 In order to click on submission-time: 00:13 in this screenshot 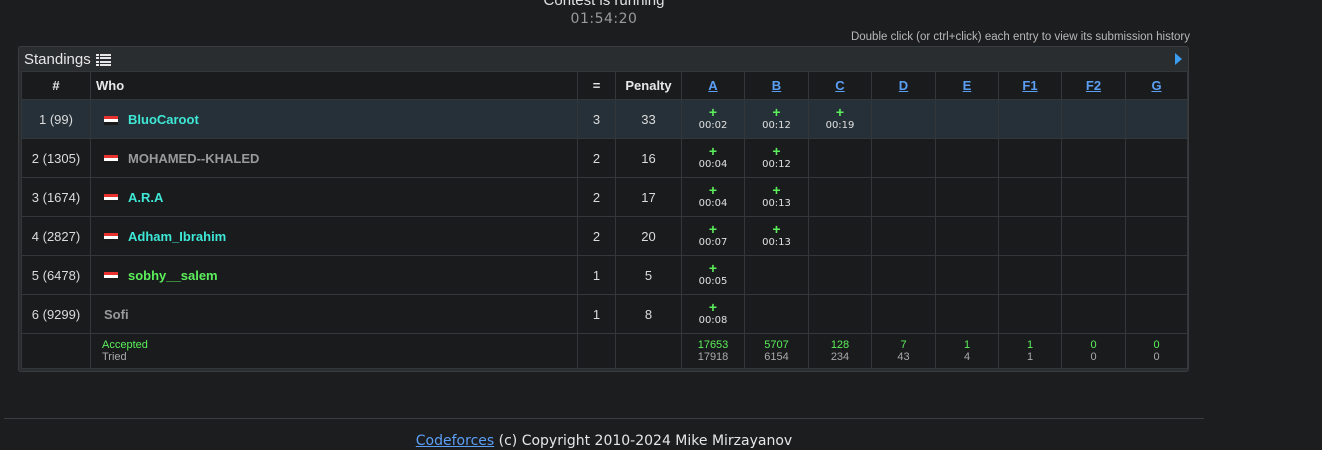, I will do `click(776, 242)`.